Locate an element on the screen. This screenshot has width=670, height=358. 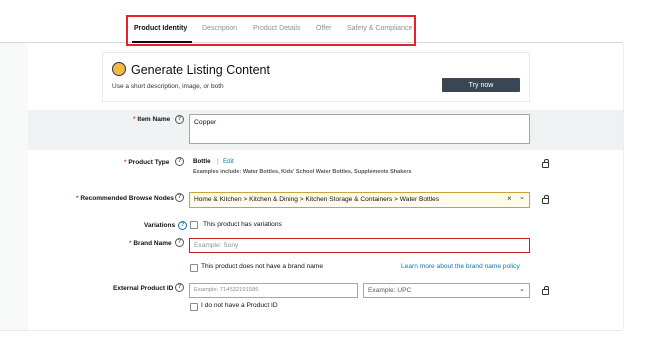
external-id-label: External Product ID is located at coordinates (143, 288).